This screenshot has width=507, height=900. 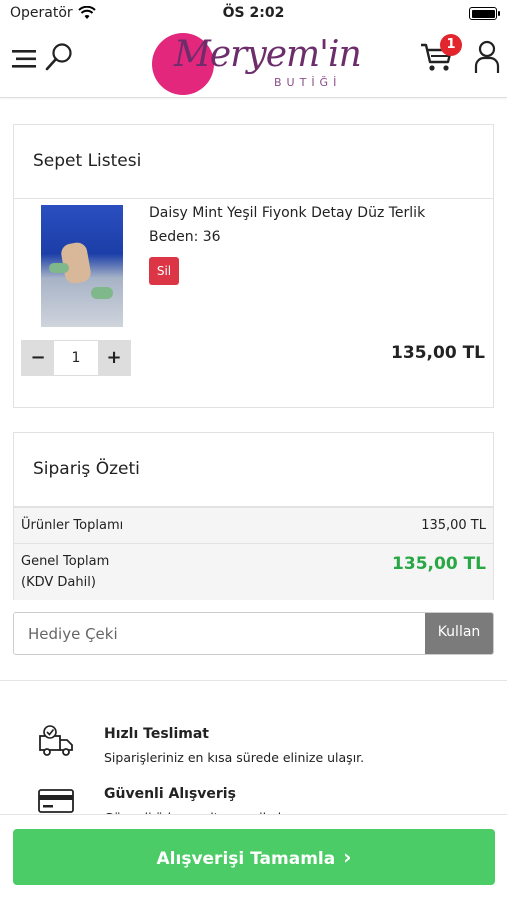 I want to click on apply-voucher-button: Kullan, so click(x=459, y=633).